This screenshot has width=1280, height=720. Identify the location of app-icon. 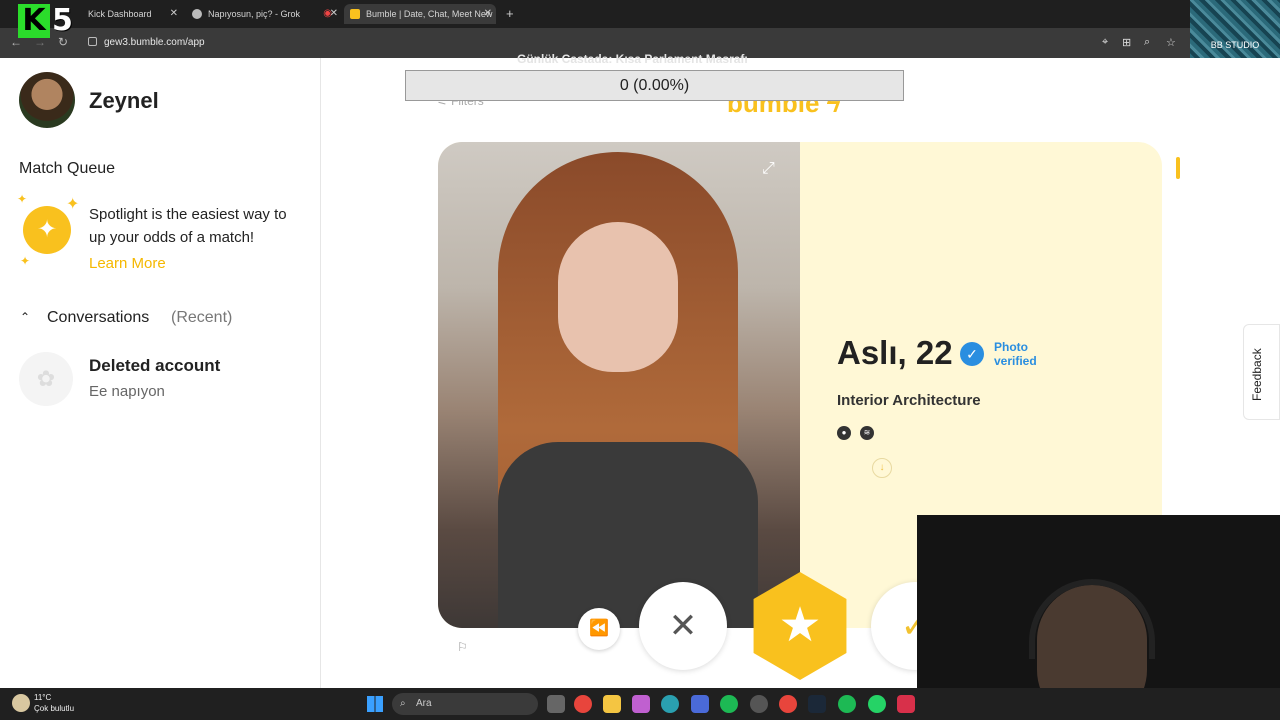
(906, 704).